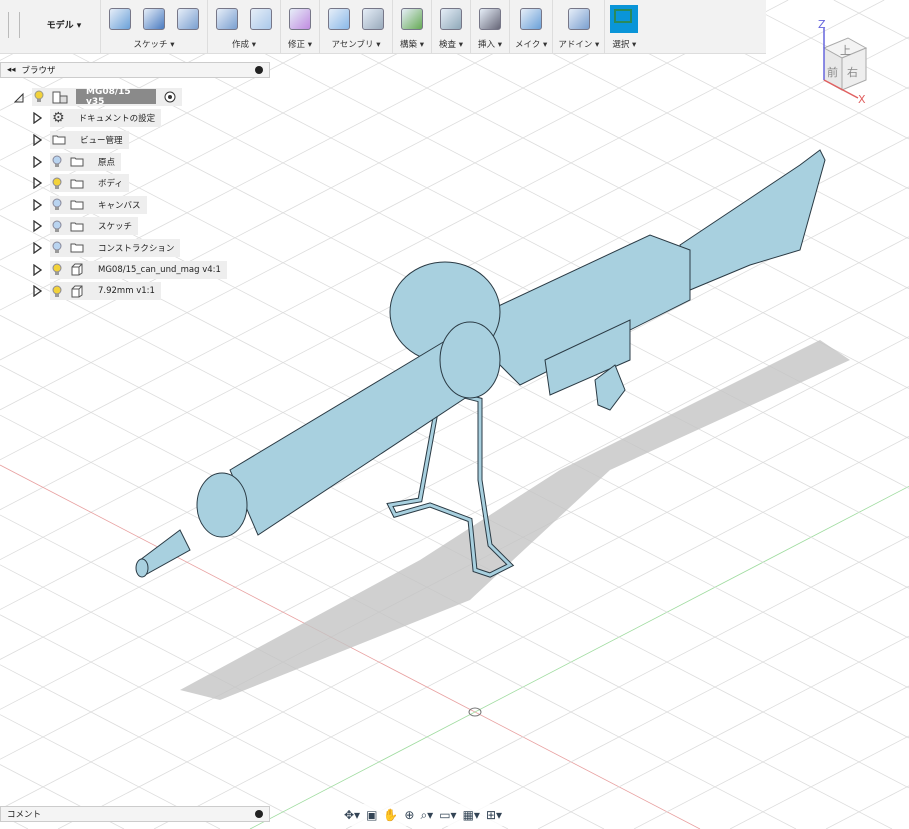 This screenshot has width=909, height=829. I want to click on workspace-dropdown: モデル ▾, so click(64, 26).